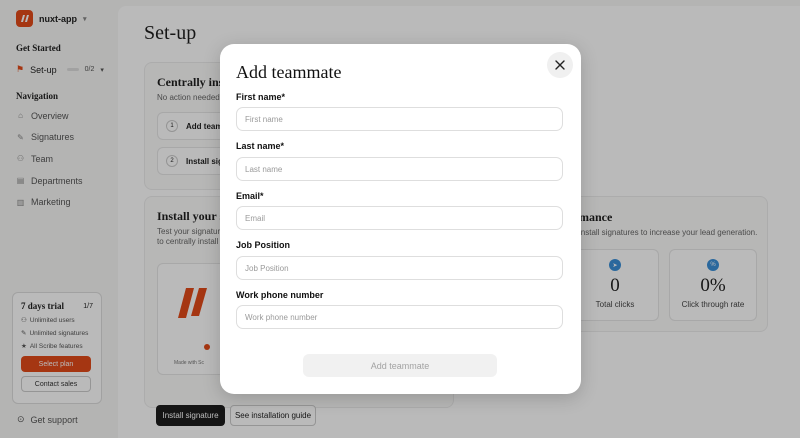 This screenshot has height=438, width=800. I want to click on last-name-label: Last name*, so click(260, 146).